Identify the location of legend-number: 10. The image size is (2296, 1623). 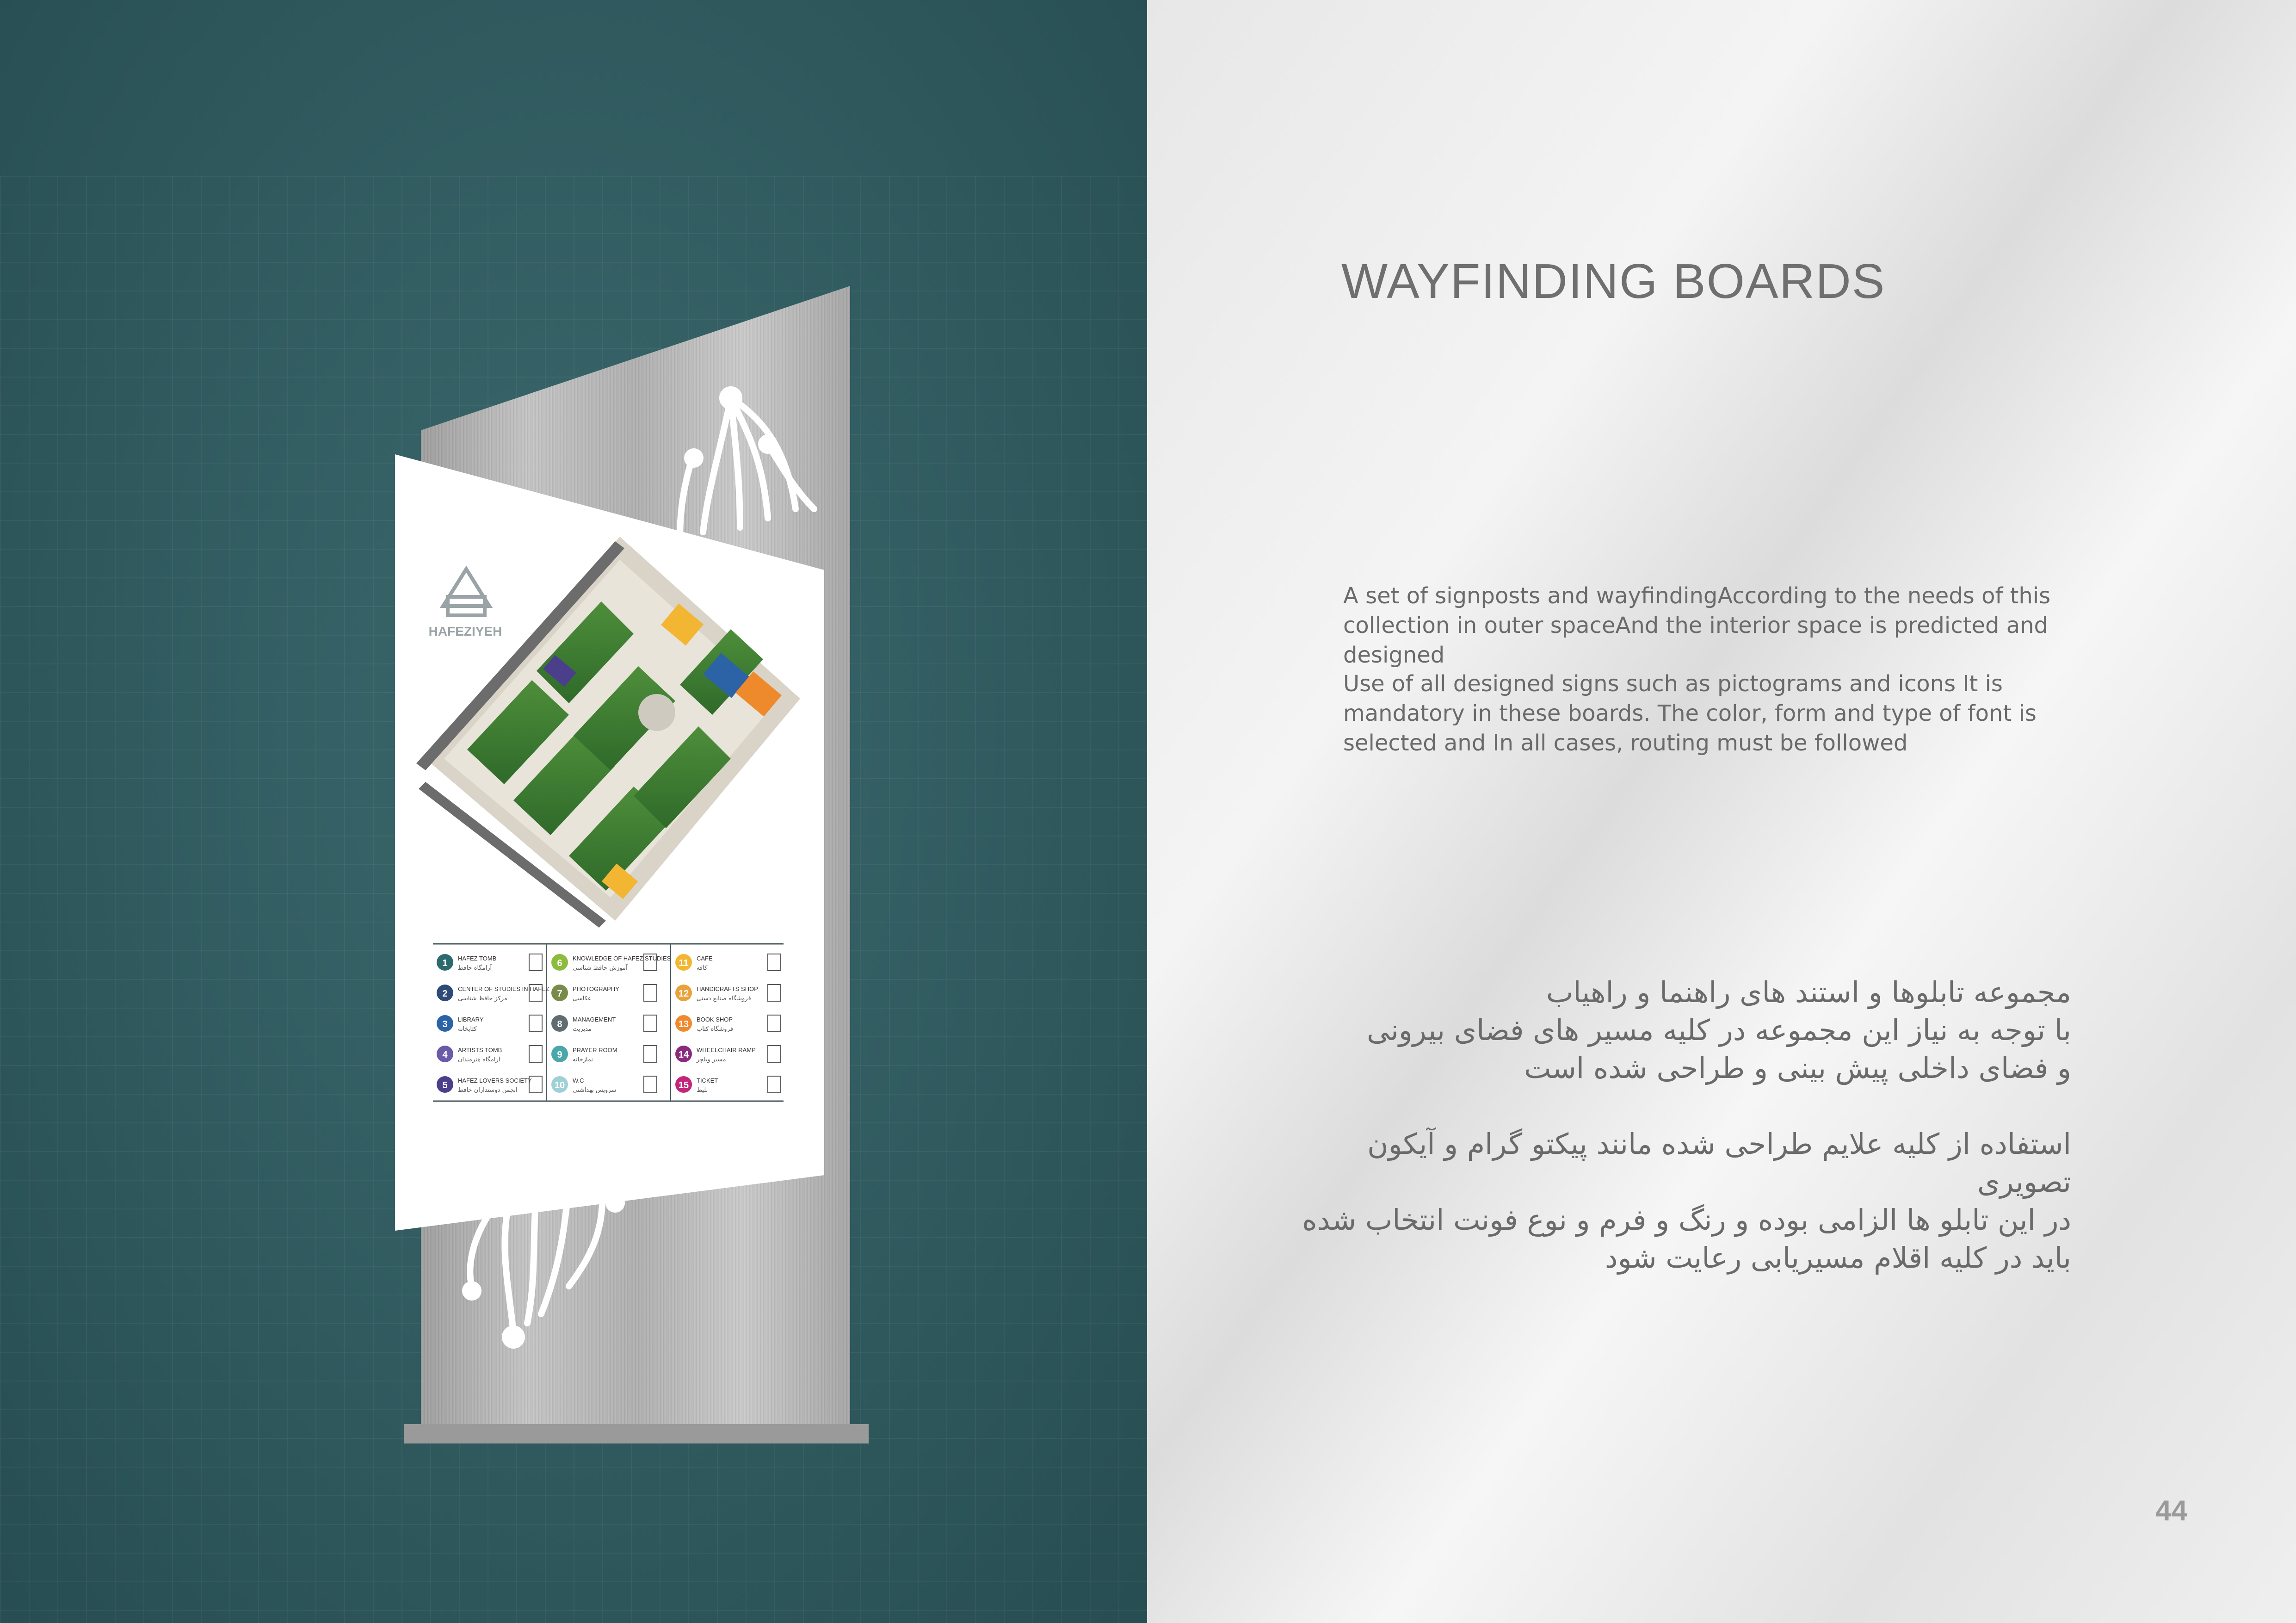
(560, 1085).